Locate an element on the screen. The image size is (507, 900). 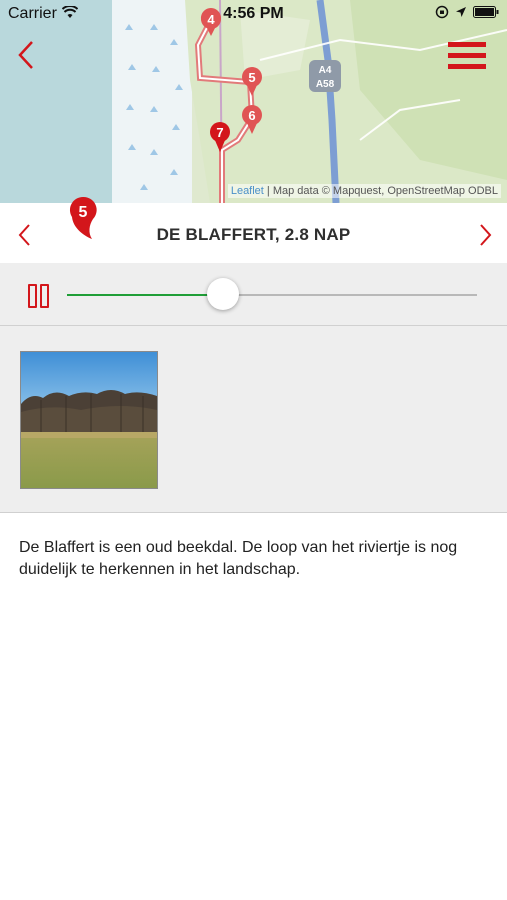
road-shield-a58: A58 is located at coordinates (325, 84).